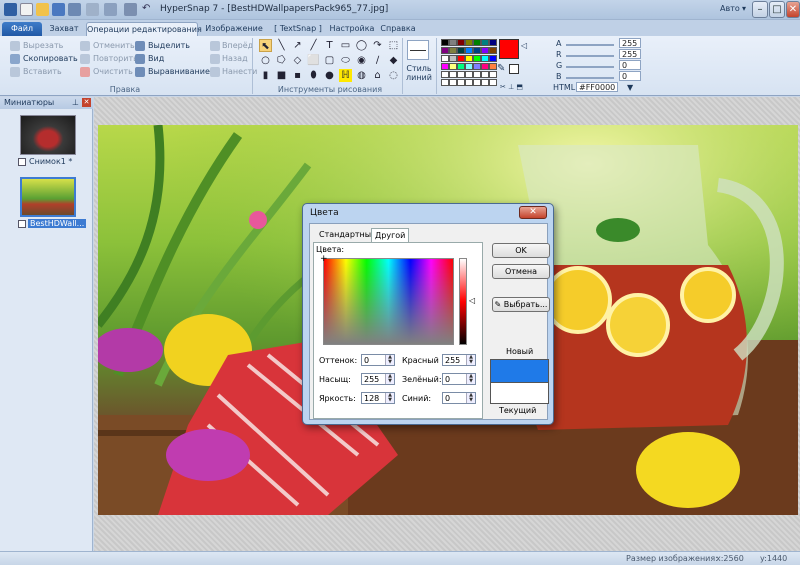  What do you see at coordinates (377, 45) in the screenshot?
I see `rotate-icon: ↷` at bounding box center [377, 45].